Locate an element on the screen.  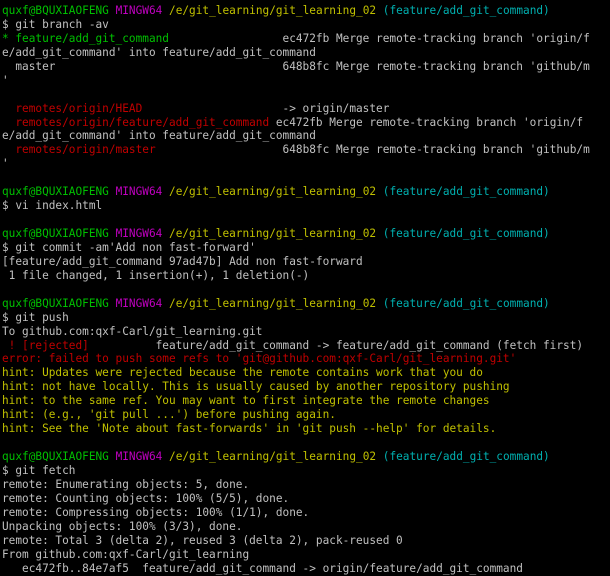
terminal-line: $ git fetch is located at coordinates (306, 471).